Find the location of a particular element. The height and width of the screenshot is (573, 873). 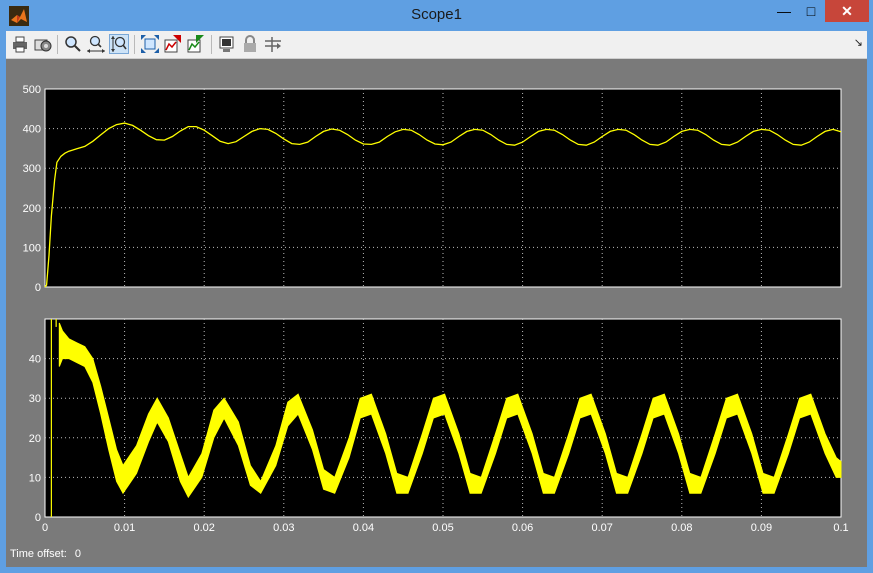

x-tick-label: 0.08 is located at coordinates (681, 528).